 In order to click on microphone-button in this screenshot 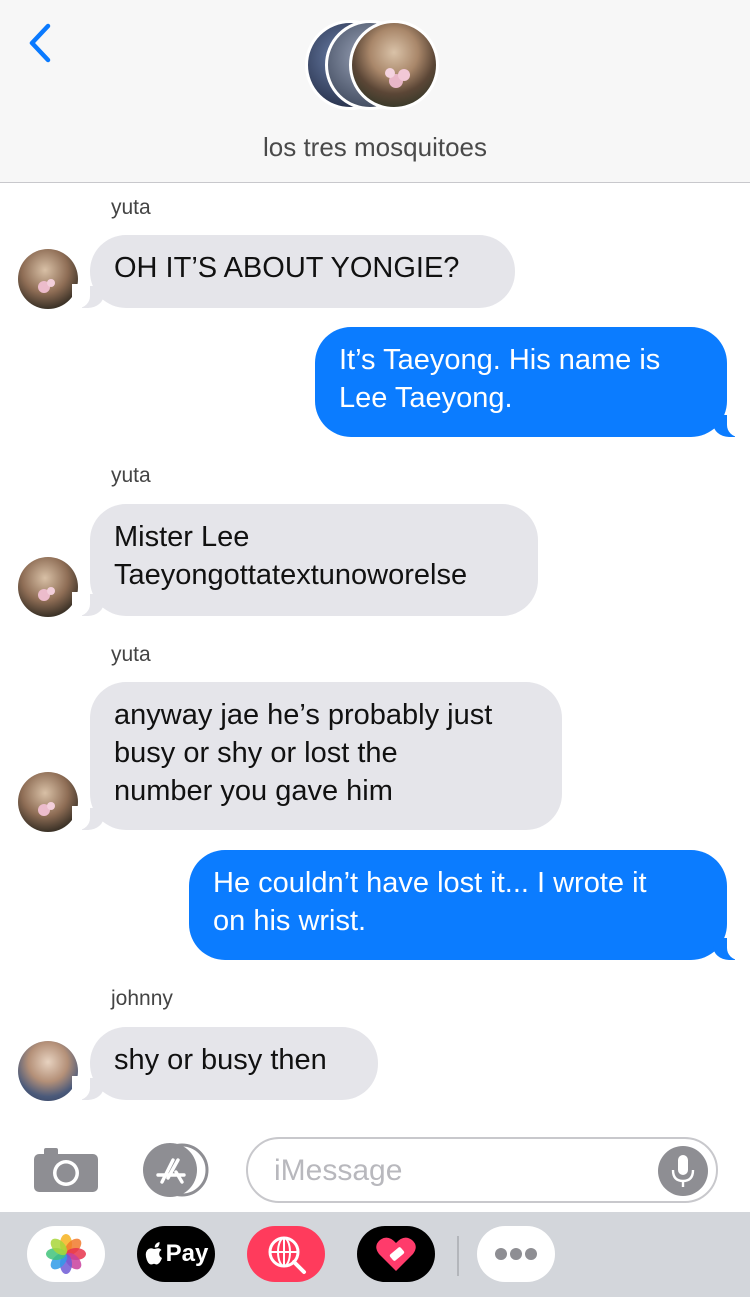, I will do `click(683, 1171)`.